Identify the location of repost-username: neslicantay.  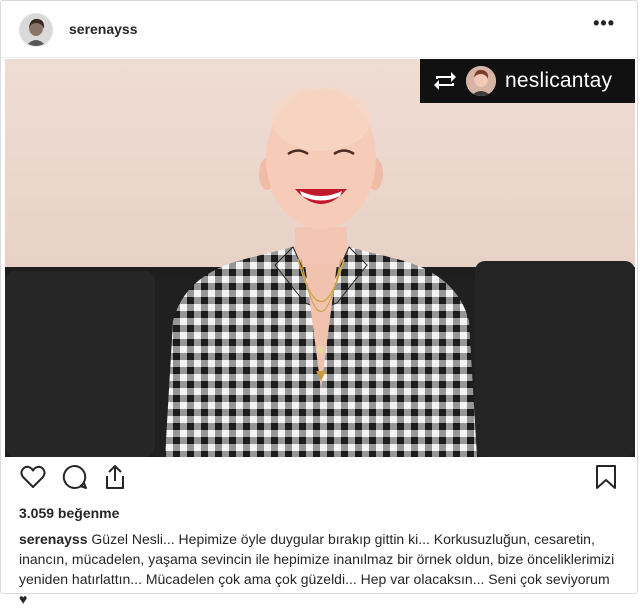
(559, 80).